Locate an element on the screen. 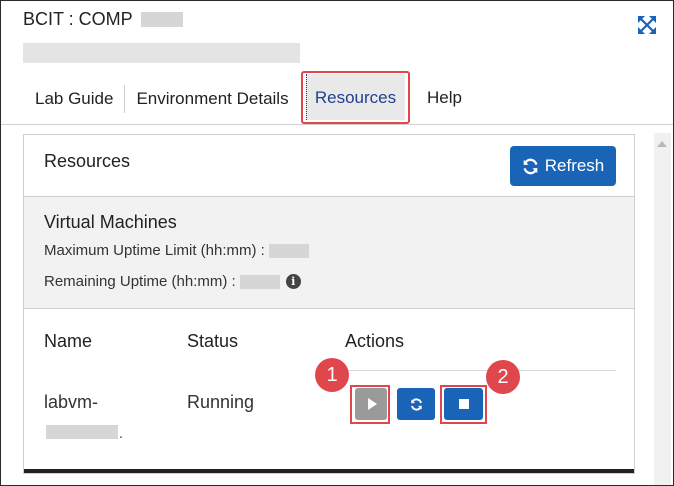  stop-icon is located at coordinates (463, 404).